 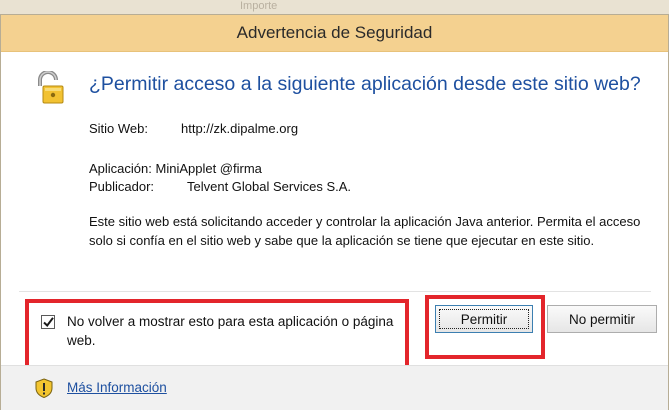 I want to click on application-value: MiniApplet @firma, so click(x=208, y=168).